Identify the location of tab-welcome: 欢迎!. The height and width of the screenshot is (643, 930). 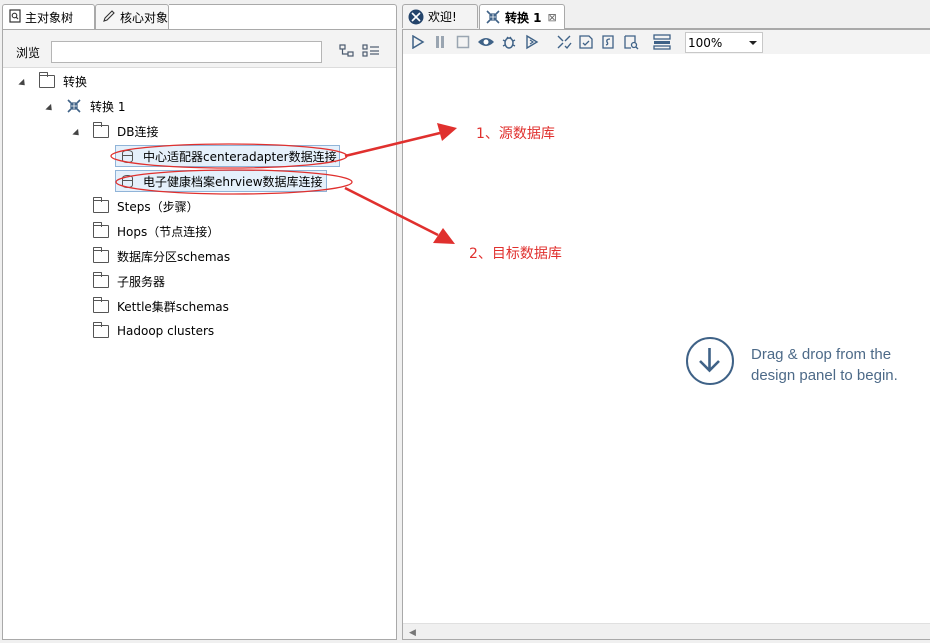
(440, 16).